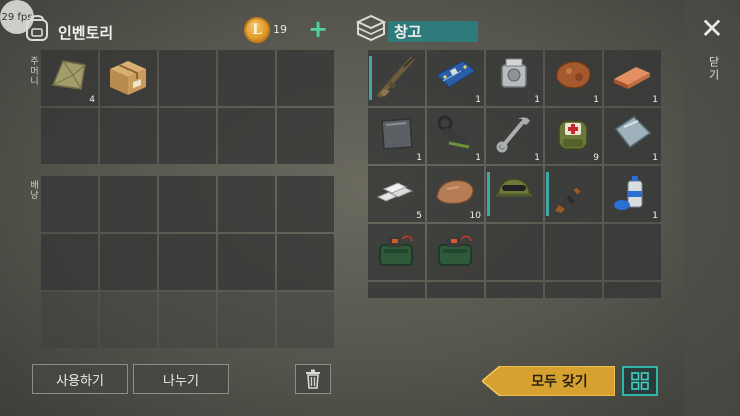 This screenshot has height=416, width=740. I want to click on take-all-button: 모두 갖기, so click(548, 381).